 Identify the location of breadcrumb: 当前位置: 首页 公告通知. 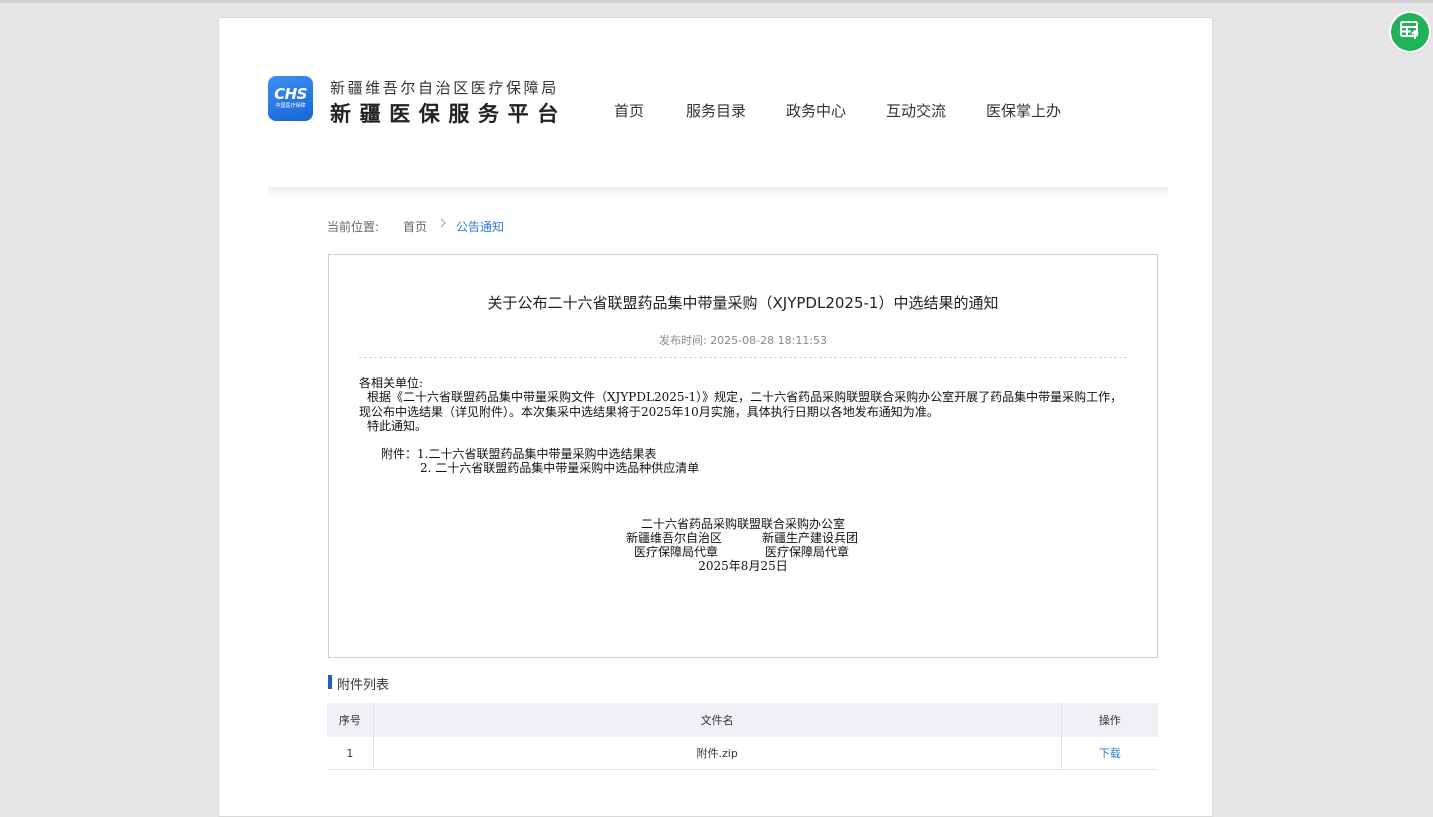
(415, 226).